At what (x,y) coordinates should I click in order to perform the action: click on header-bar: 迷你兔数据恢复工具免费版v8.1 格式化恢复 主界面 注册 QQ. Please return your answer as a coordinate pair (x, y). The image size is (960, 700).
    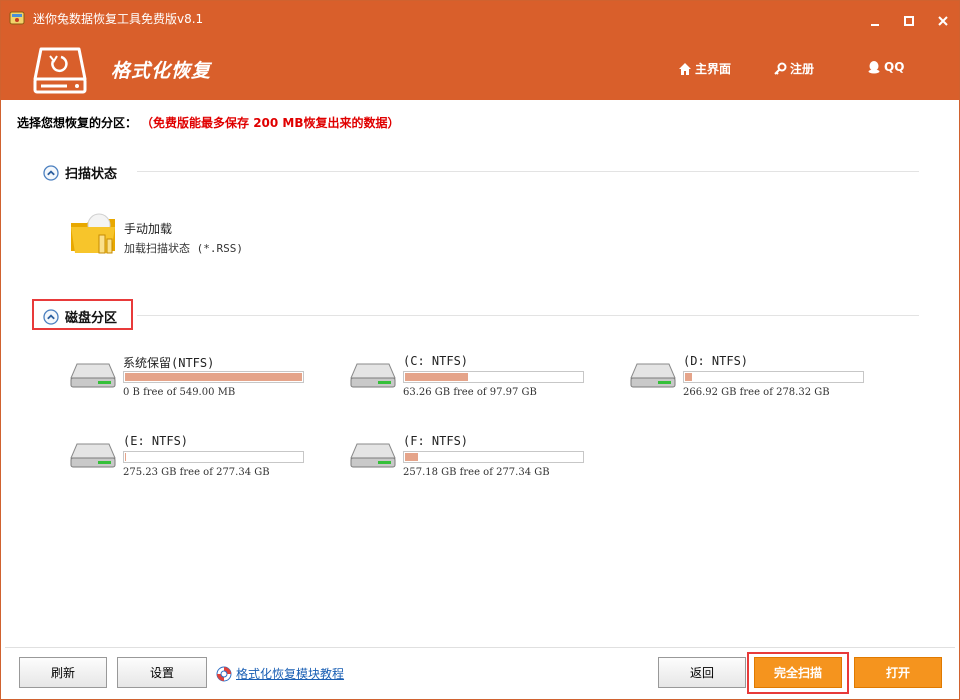
    Looking at the image, I should click on (480, 50).